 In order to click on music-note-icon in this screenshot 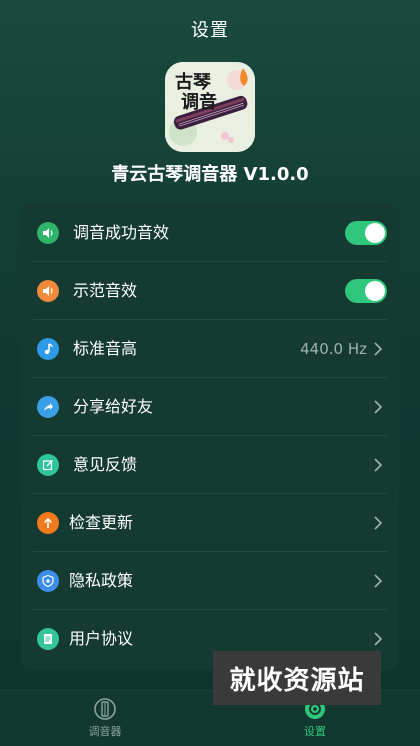, I will do `click(48, 349)`.